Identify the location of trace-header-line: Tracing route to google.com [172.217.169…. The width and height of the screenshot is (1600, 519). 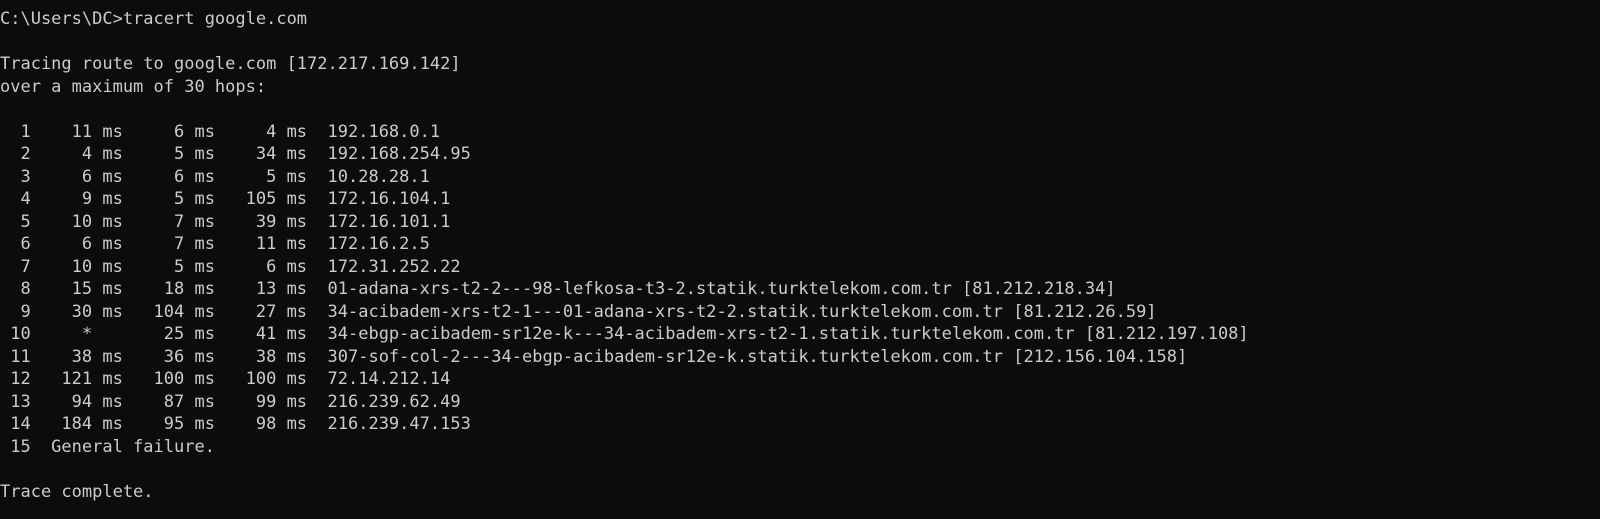
(230, 64).